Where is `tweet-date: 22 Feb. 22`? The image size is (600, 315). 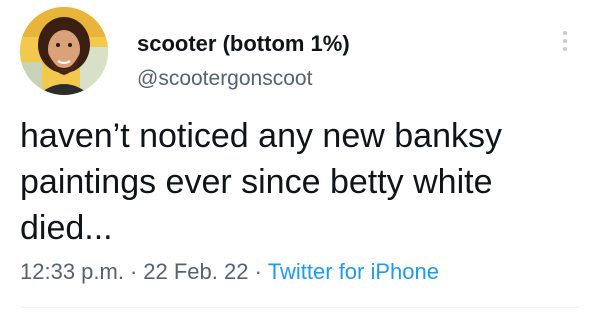 tweet-date: 22 Feb. 22 is located at coordinates (195, 271).